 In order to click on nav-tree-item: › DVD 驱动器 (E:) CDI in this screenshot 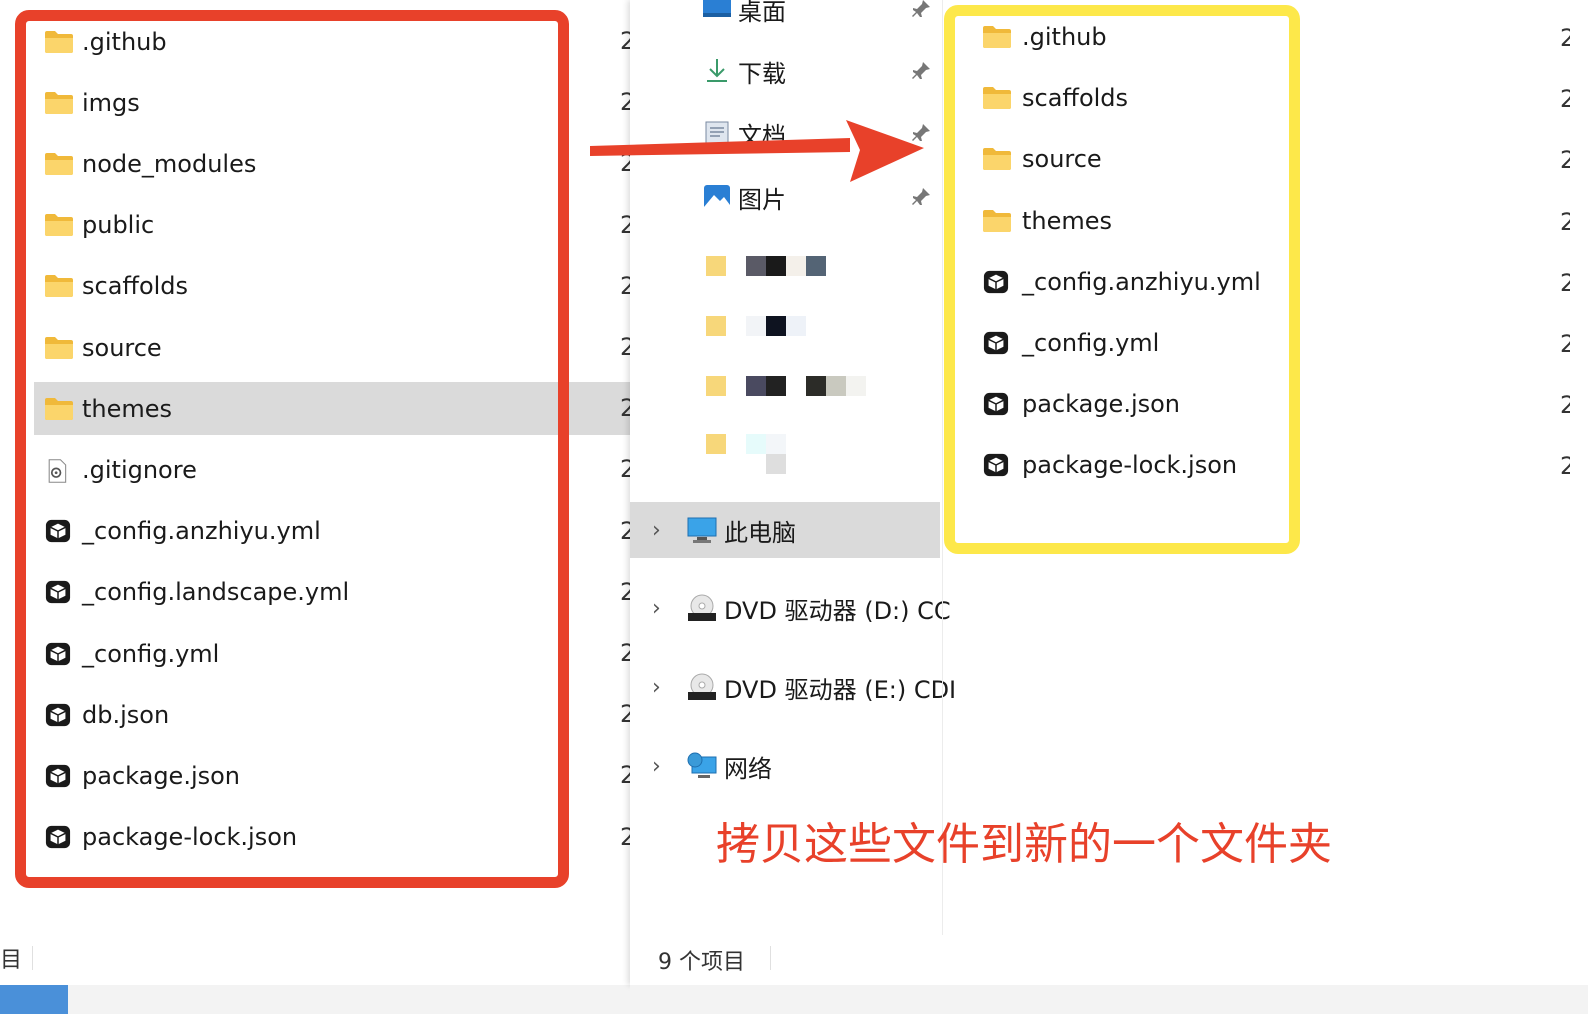, I will do `click(793, 687)`.